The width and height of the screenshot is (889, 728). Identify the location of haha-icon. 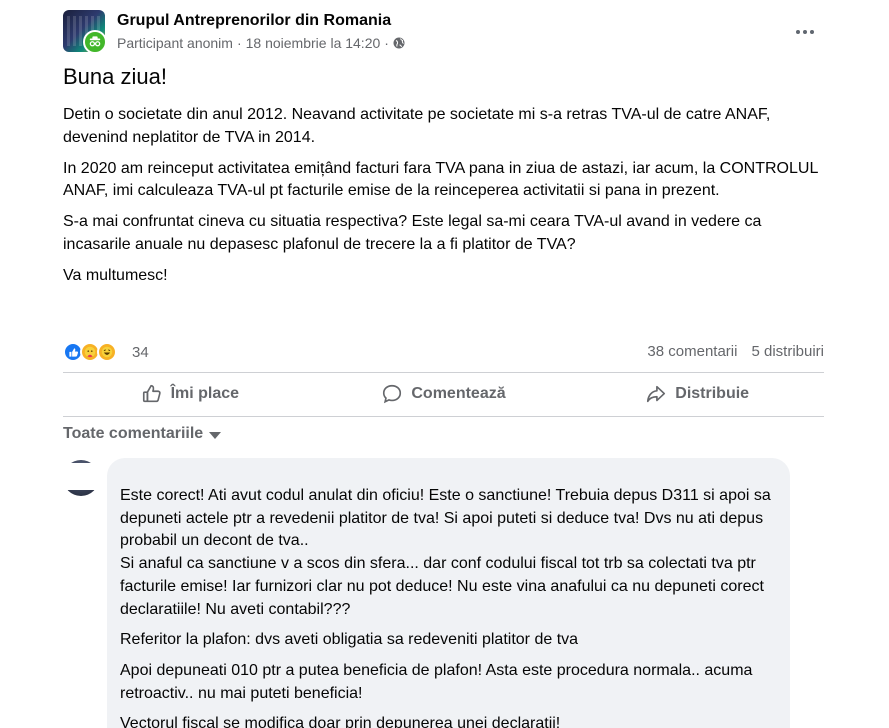
(107, 352).